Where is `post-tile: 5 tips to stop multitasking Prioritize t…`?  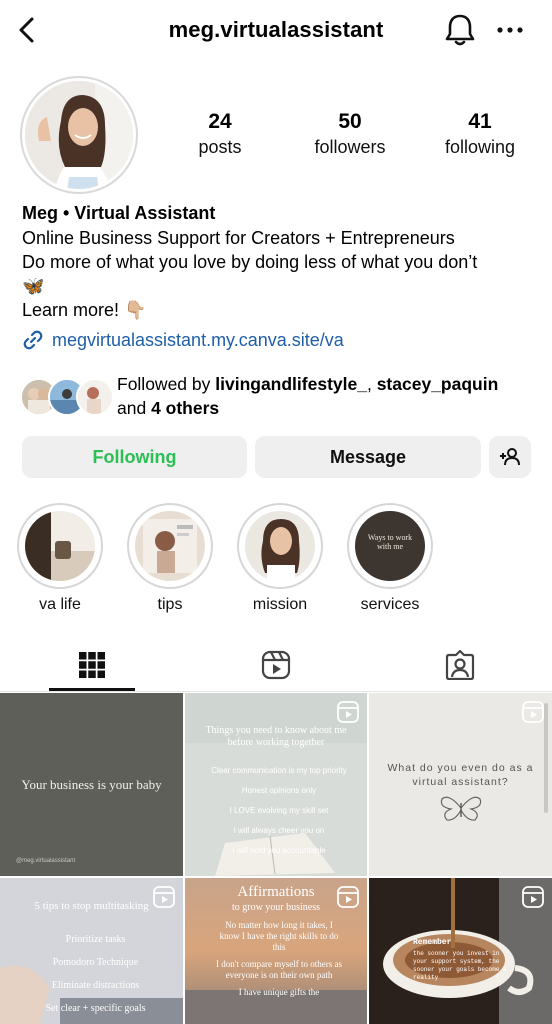
post-tile: 5 tips to stop multitasking Prioritize t… is located at coordinates (91, 951).